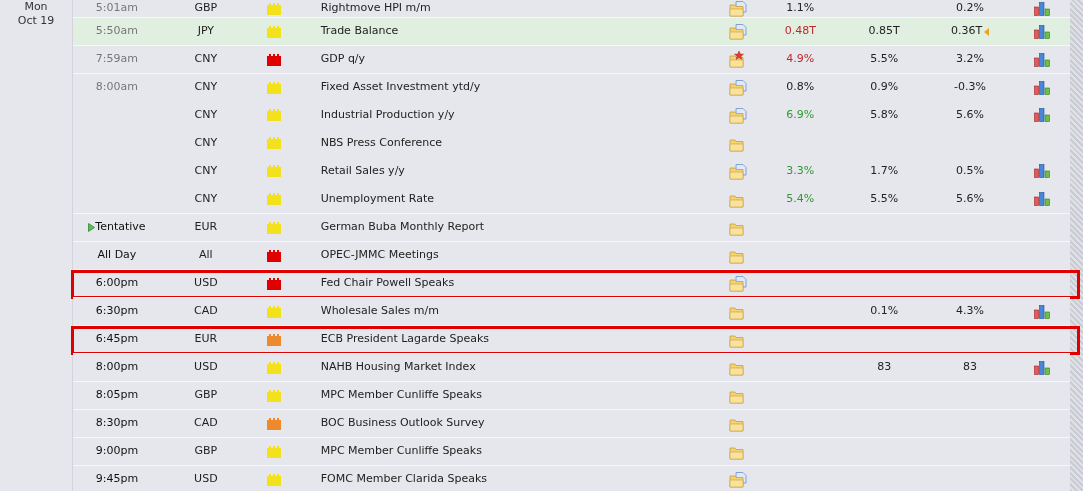  Describe the element at coordinates (117, 8) in the screenshot. I see `time-cell: 5:01am` at that location.